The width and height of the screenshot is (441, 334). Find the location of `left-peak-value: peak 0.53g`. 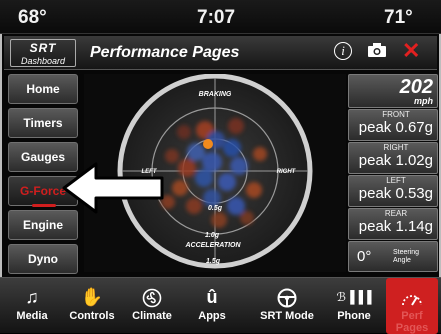

left-peak-value: peak 0.53g is located at coordinates (395, 193).